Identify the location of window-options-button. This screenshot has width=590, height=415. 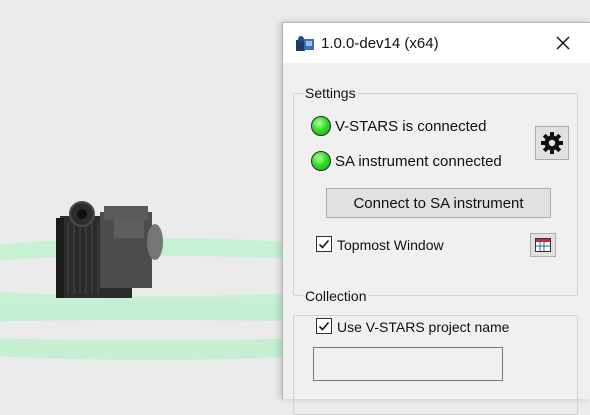
(543, 245).